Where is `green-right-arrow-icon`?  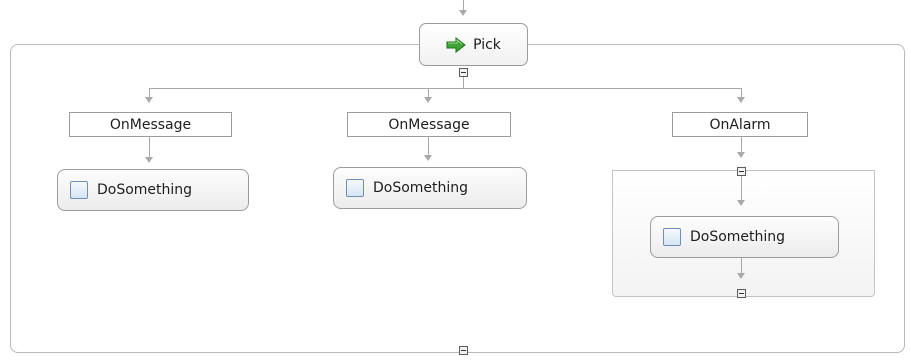 green-right-arrow-icon is located at coordinates (456, 44).